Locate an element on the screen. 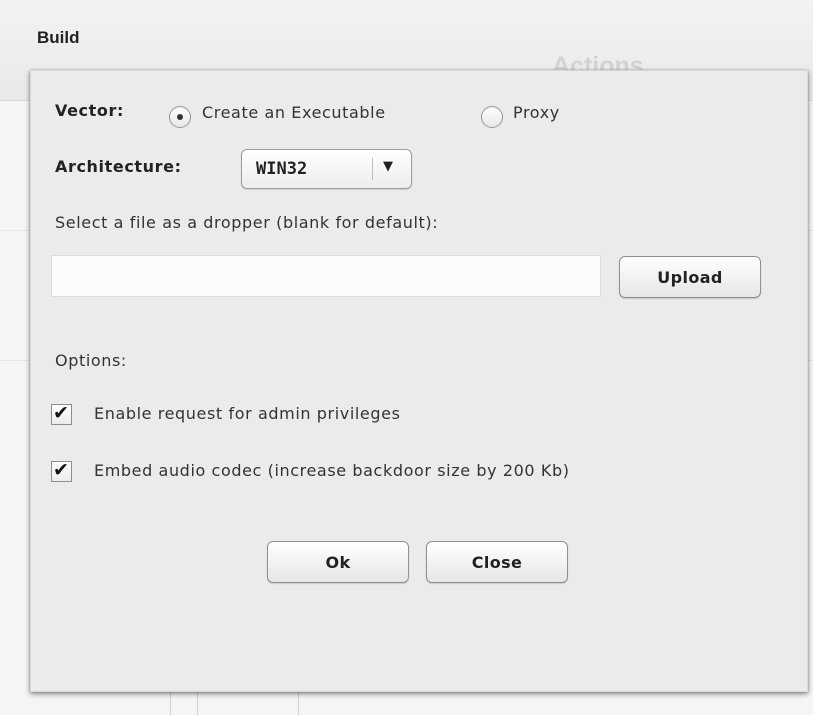 The image size is (813, 715). architecture-selected-value: WIN32 is located at coordinates (282, 169).